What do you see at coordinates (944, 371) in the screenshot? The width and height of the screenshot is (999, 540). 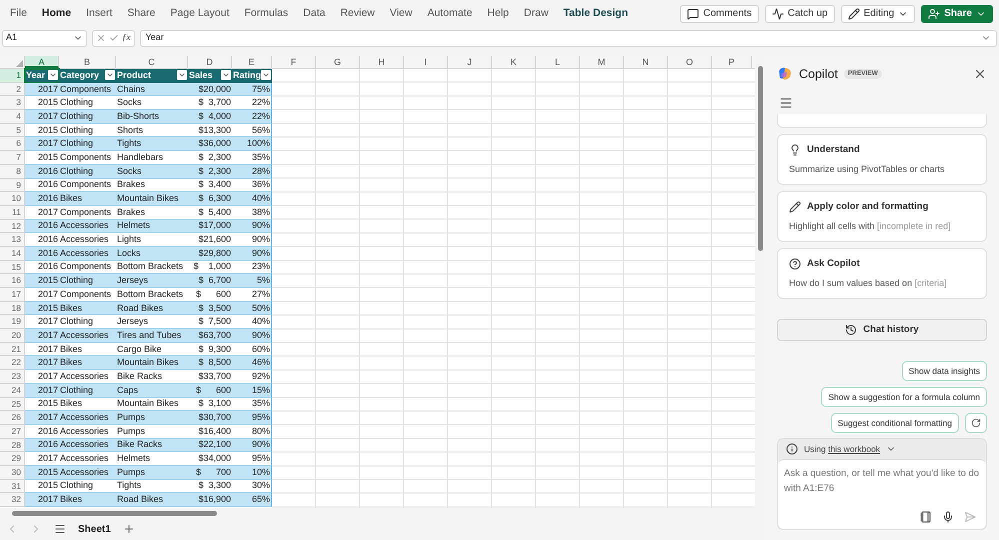 I see `suggestion-chip: Show data insights` at bounding box center [944, 371].